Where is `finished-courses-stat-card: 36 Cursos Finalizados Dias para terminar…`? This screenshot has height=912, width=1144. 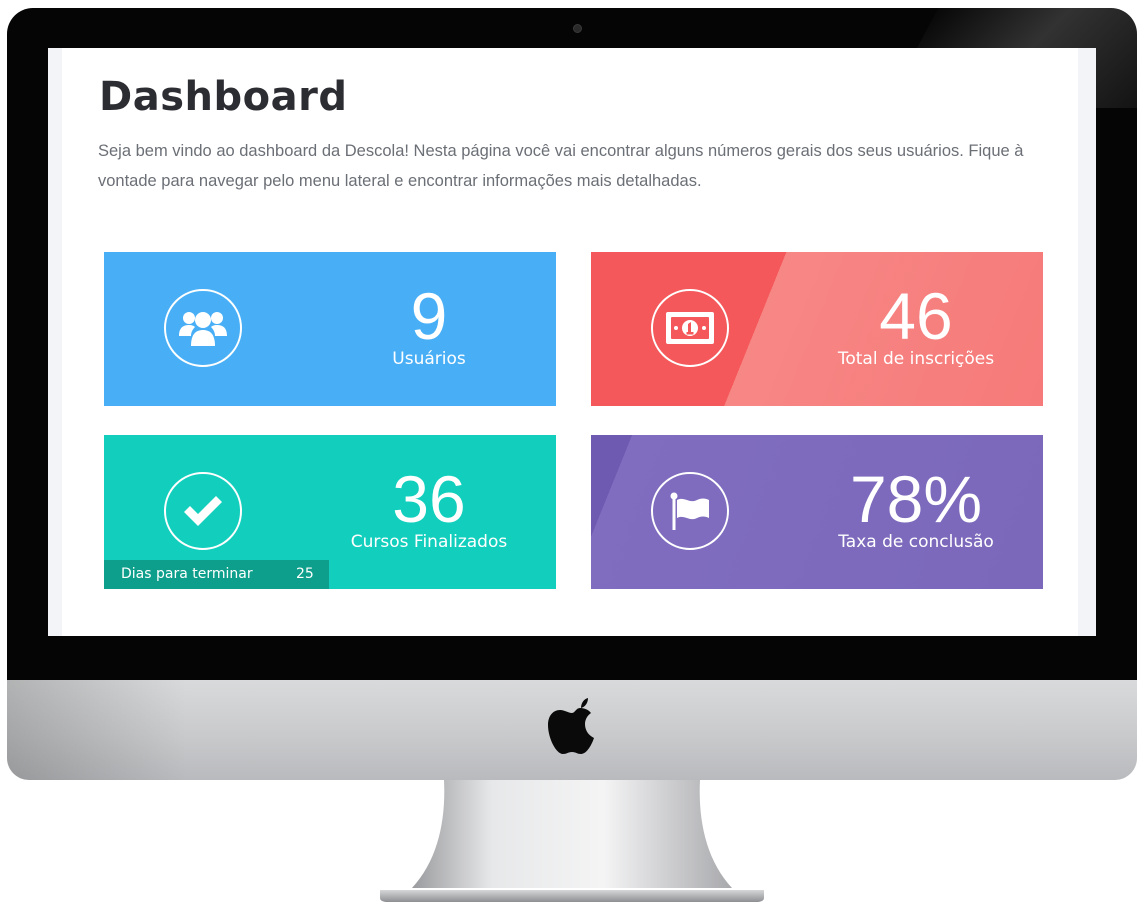
finished-courses-stat-card: 36 Cursos Finalizados Dias para terminar… is located at coordinates (330, 512).